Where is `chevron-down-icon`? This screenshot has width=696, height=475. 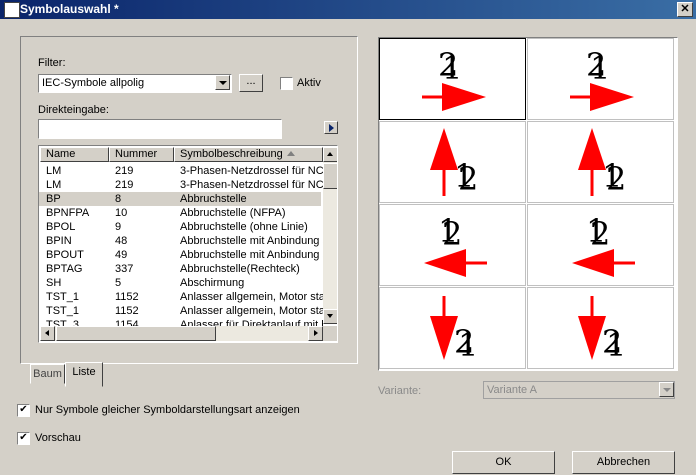 chevron-down-icon is located at coordinates (223, 83).